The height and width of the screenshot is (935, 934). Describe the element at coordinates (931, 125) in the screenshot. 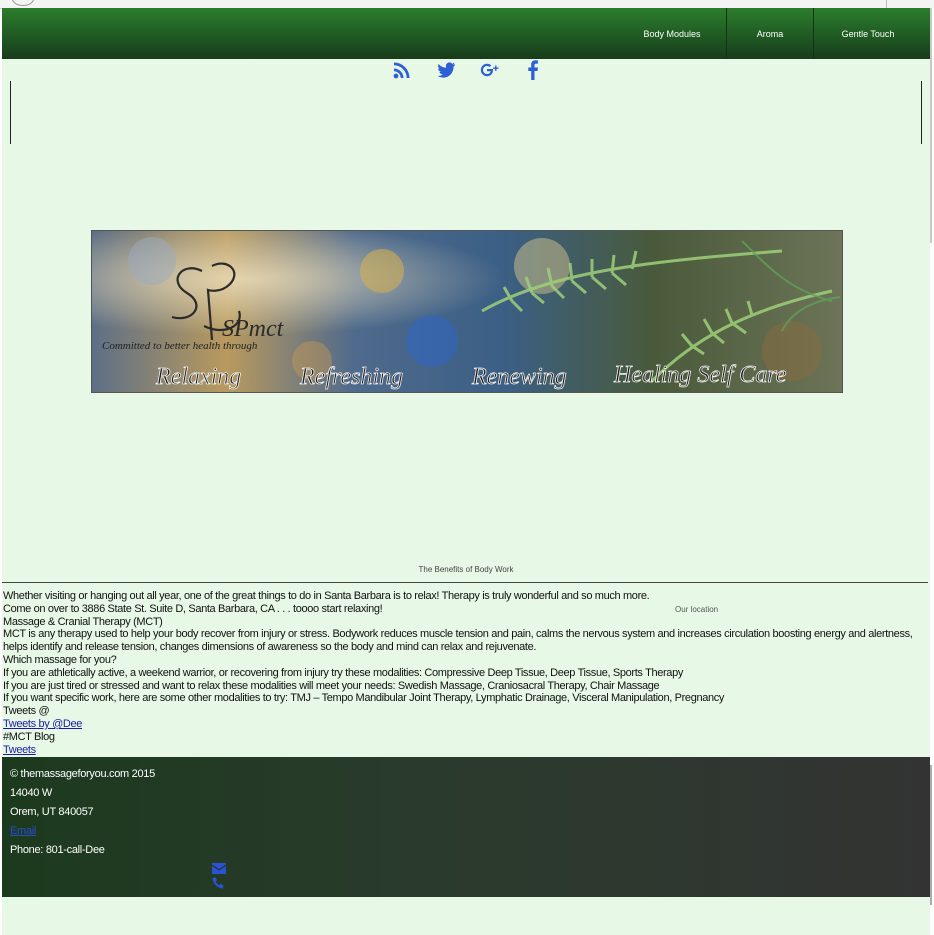

I see `scroll-shadow` at that location.